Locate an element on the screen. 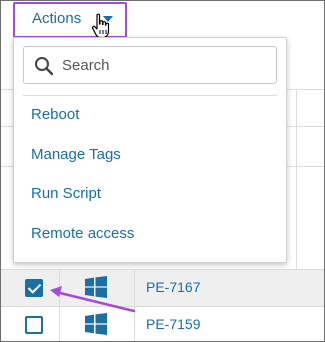  menu-item-remote-access: Remote access is located at coordinates (82, 233).